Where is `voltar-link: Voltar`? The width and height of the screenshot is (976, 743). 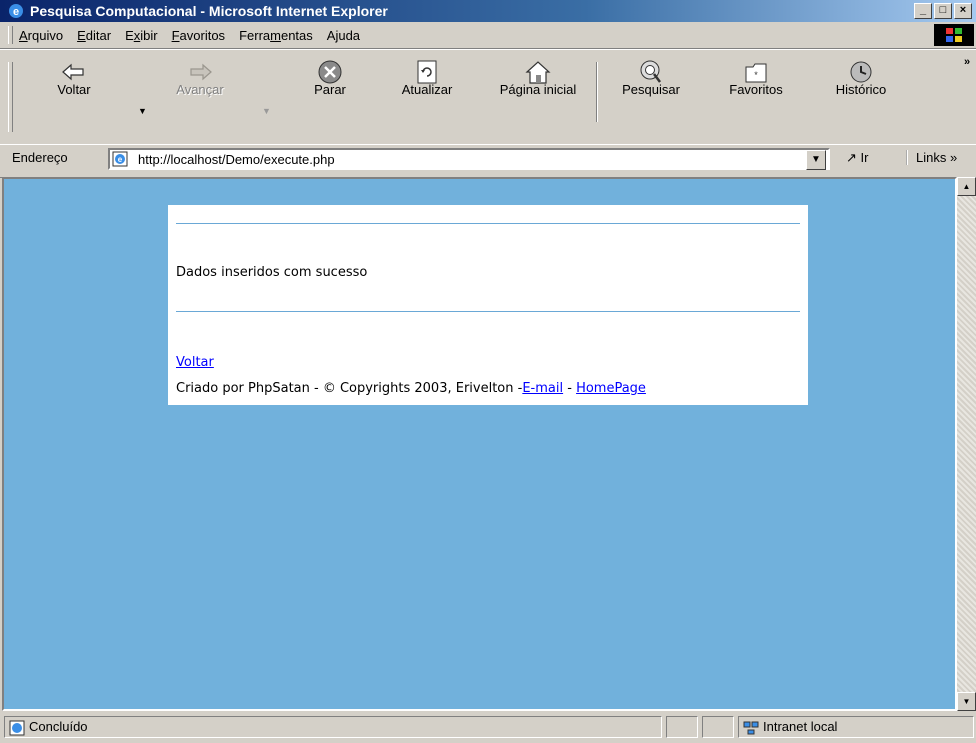 voltar-link: Voltar is located at coordinates (195, 362).